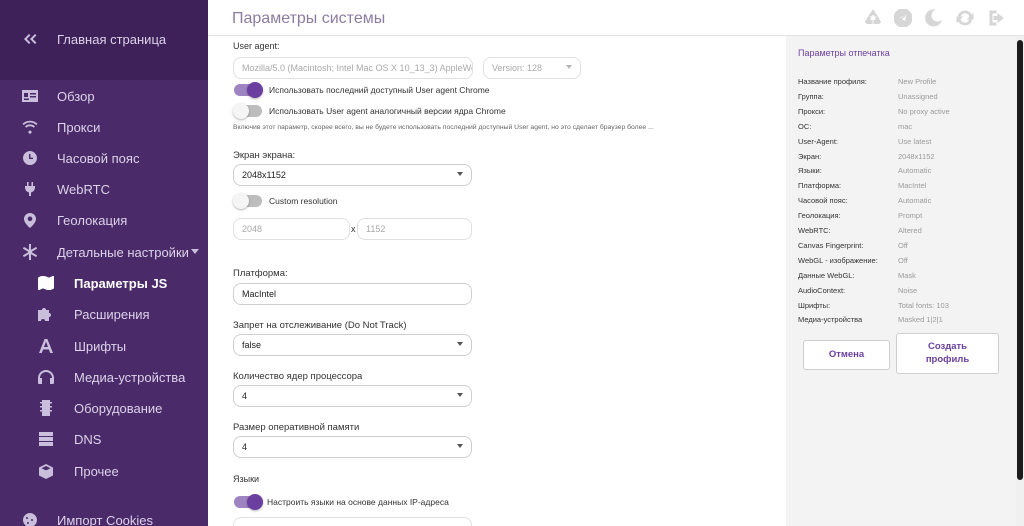  I want to click on caret-down-icon, so click(569, 67).